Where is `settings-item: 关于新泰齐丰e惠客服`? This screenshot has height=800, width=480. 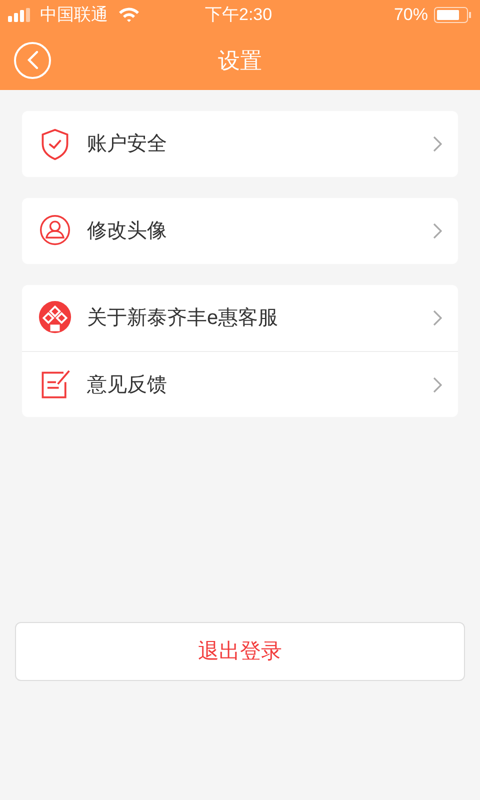
settings-item: 关于新泰齐丰e惠客服 is located at coordinates (240, 318).